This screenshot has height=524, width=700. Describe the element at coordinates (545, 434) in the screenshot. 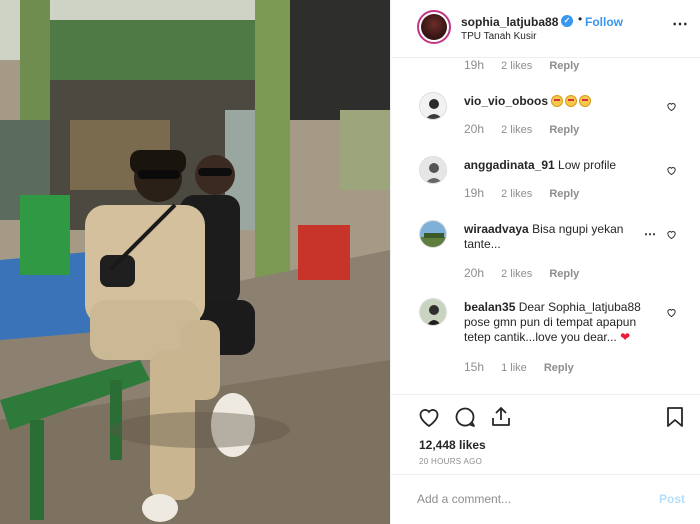

I see `post-actions: 12,448 likes 20 HOURS AGO` at that location.